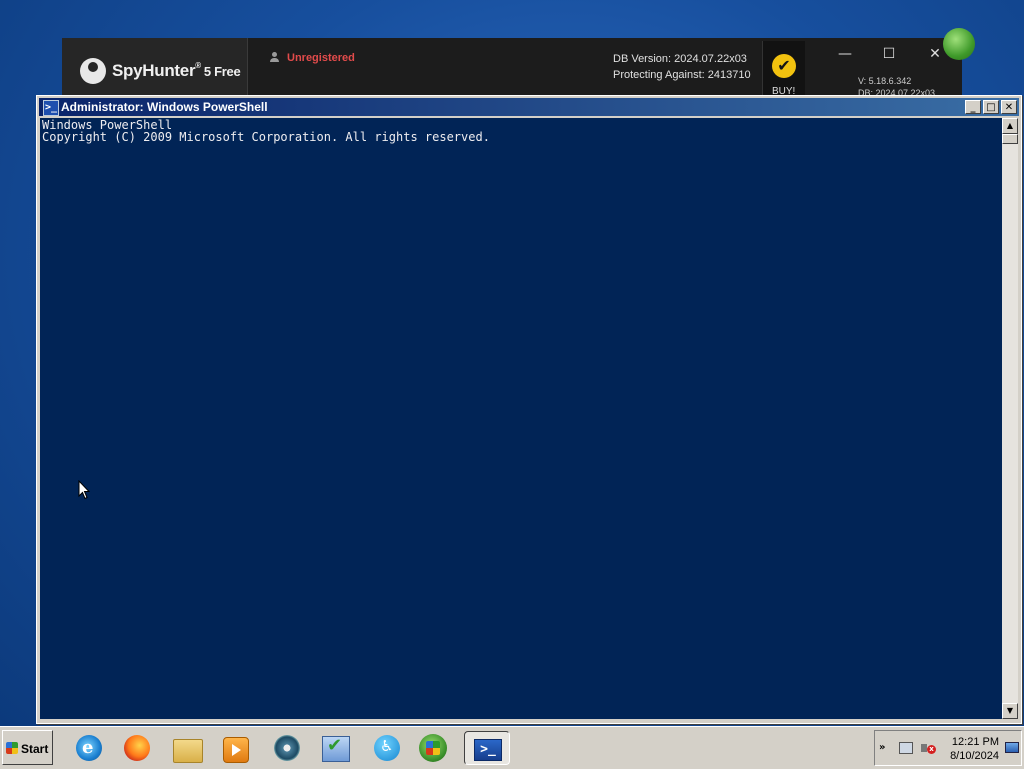  Describe the element at coordinates (222, 71) in the screenshot. I see `spyhunter-edition: 5 Free` at that location.